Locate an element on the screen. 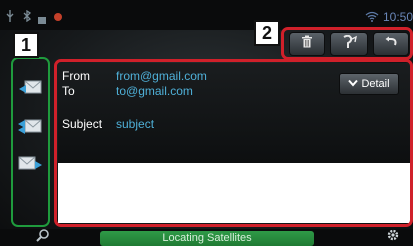  record-icon is located at coordinates (58, 18).